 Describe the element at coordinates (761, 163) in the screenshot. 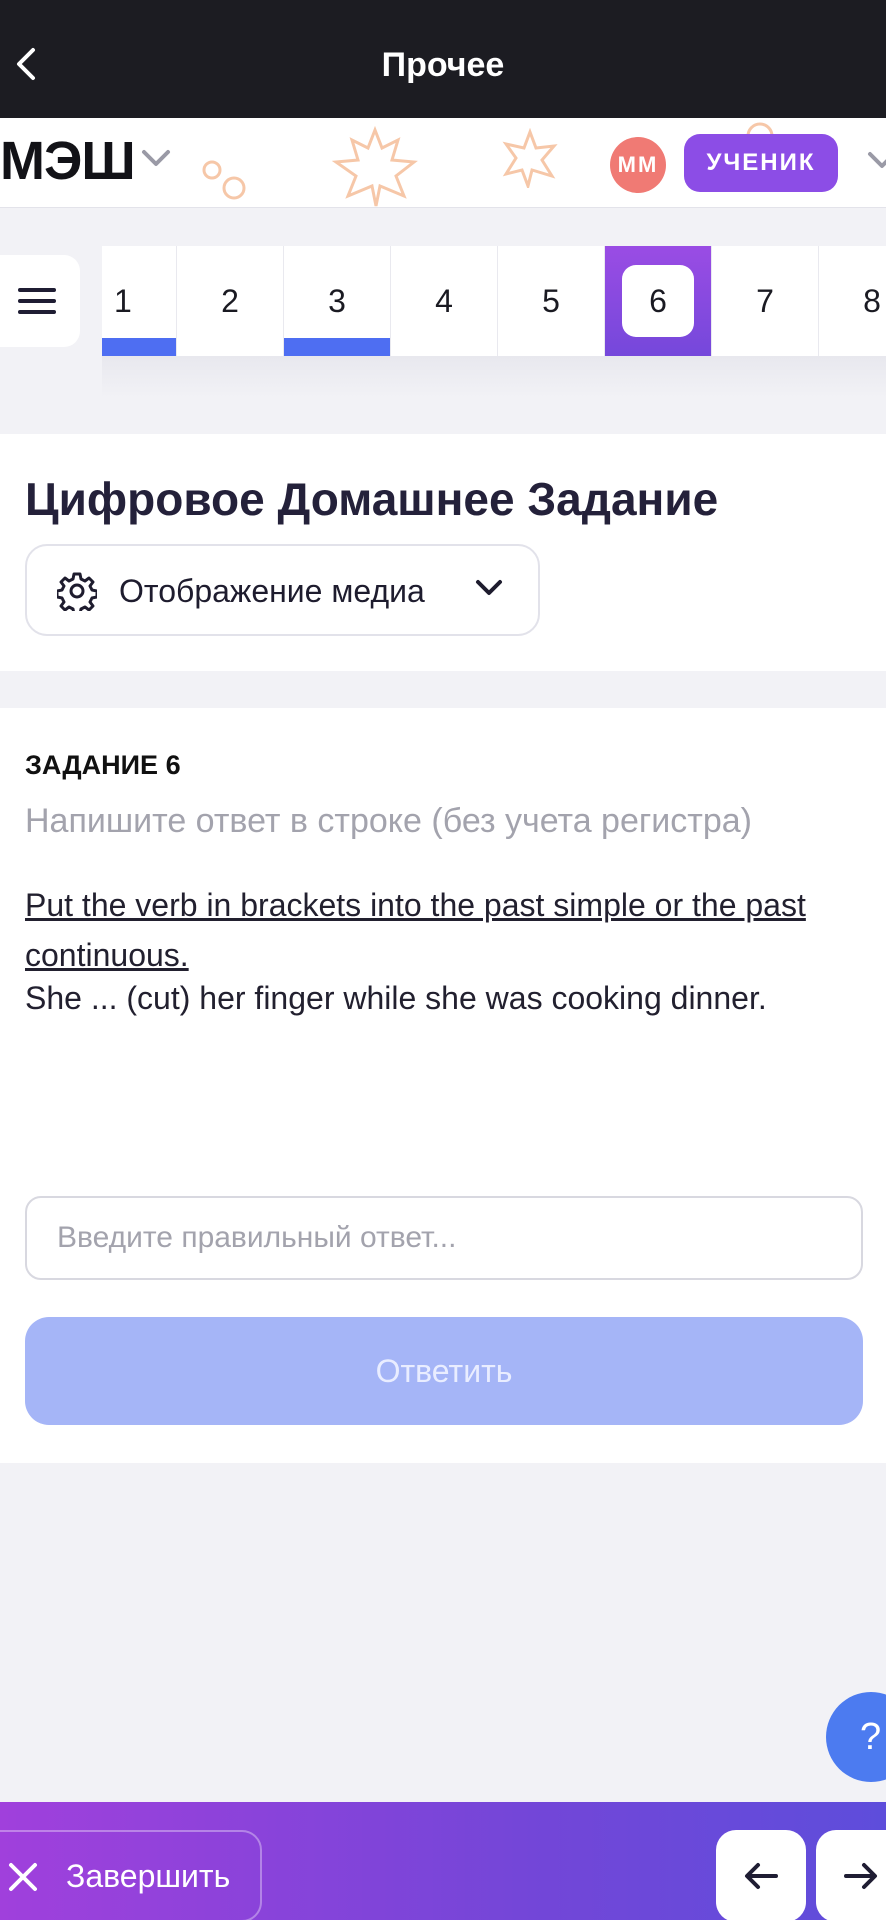

I see `role-badge: УЧЕНИК` at that location.